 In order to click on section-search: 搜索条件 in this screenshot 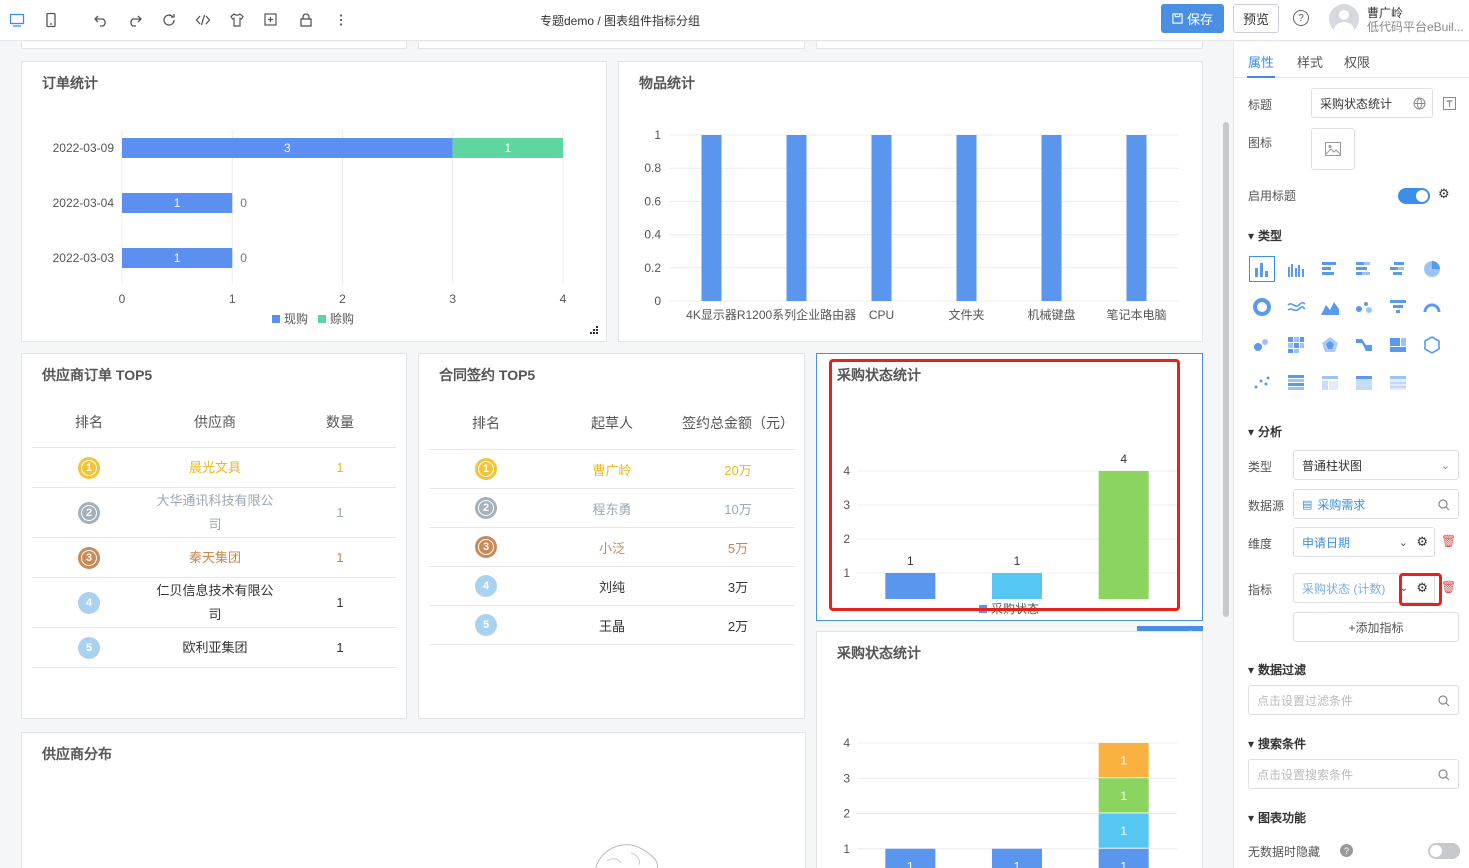, I will do `click(1277, 743)`.